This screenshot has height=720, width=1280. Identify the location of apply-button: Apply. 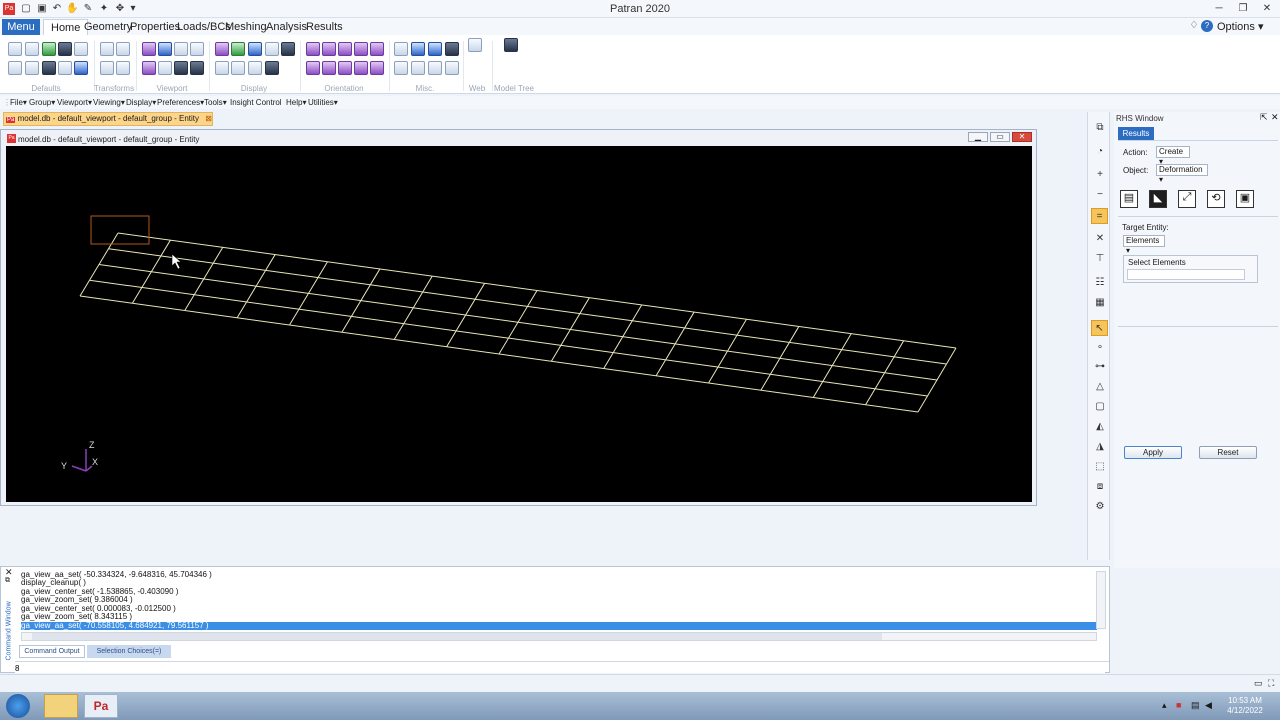
(1153, 452).